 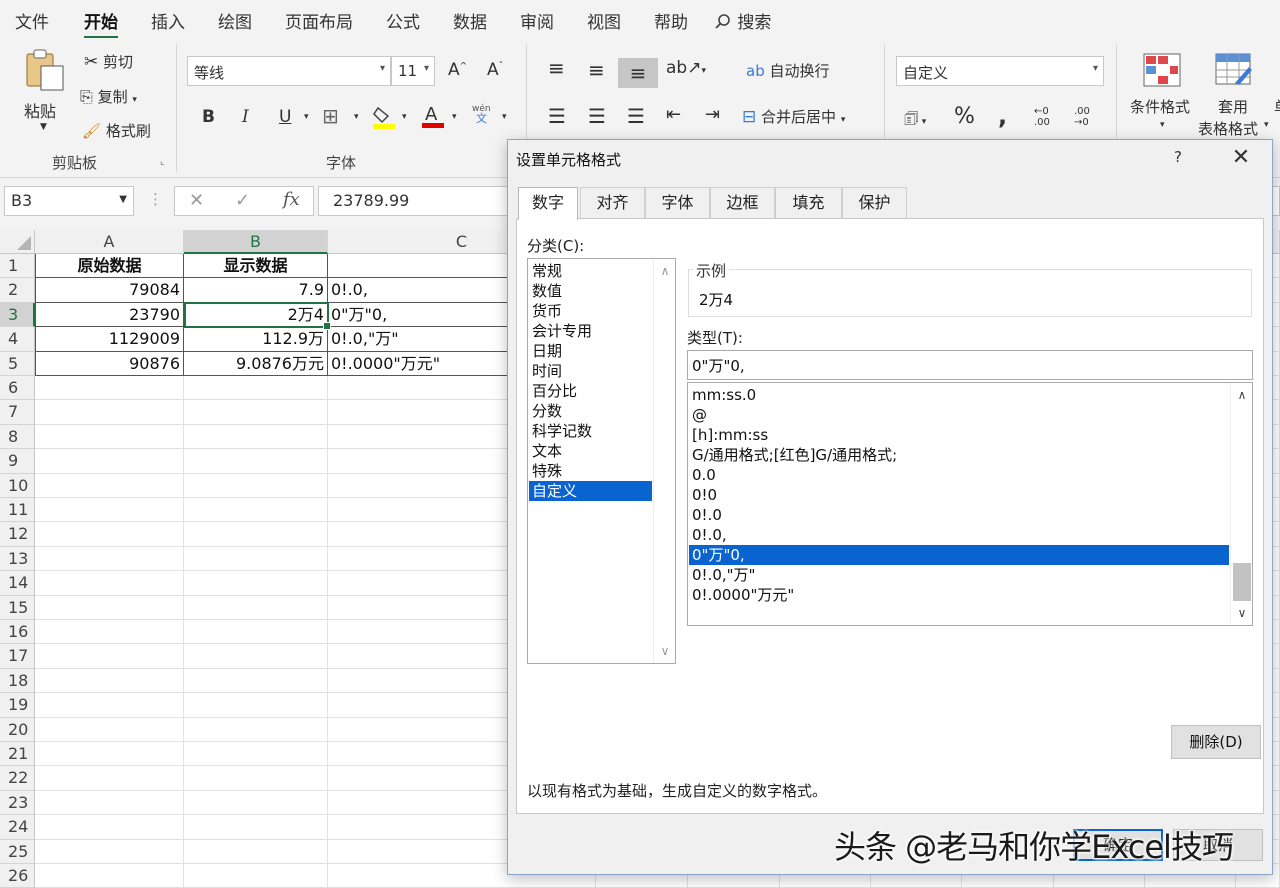 What do you see at coordinates (808, 203) in the screenshot?
I see `tab-fill: 填充` at bounding box center [808, 203].